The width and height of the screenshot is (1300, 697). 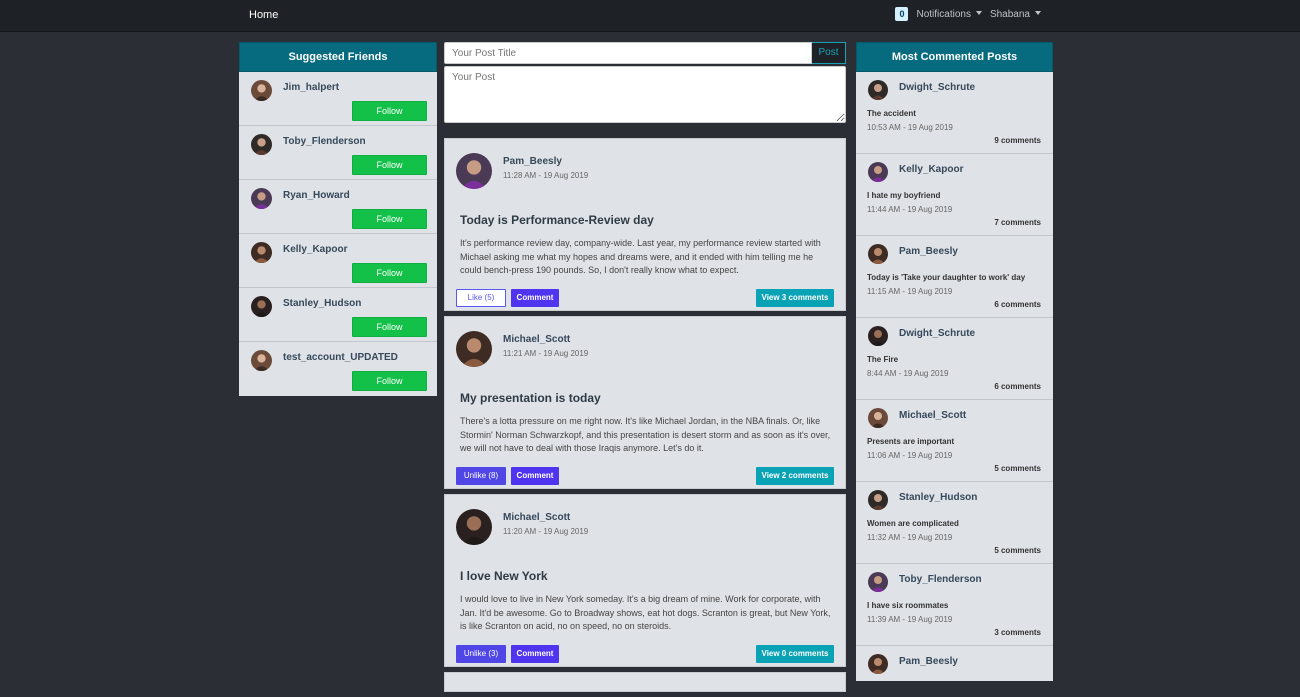 What do you see at coordinates (931, 169) in the screenshot?
I see `post-author: Kelly_Kapoor` at bounding box center [931, 169].